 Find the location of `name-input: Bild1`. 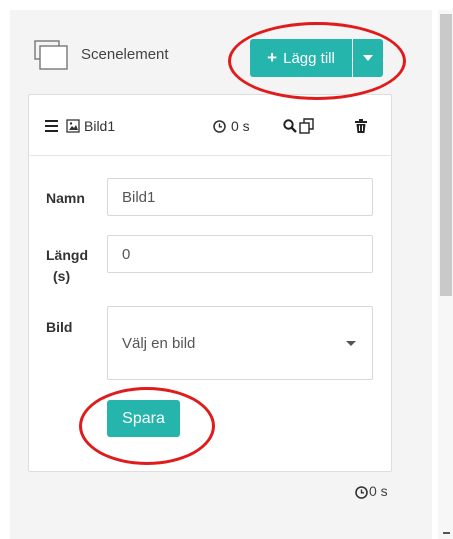

name-input: Bild1 is located at coordinates (240, 197).